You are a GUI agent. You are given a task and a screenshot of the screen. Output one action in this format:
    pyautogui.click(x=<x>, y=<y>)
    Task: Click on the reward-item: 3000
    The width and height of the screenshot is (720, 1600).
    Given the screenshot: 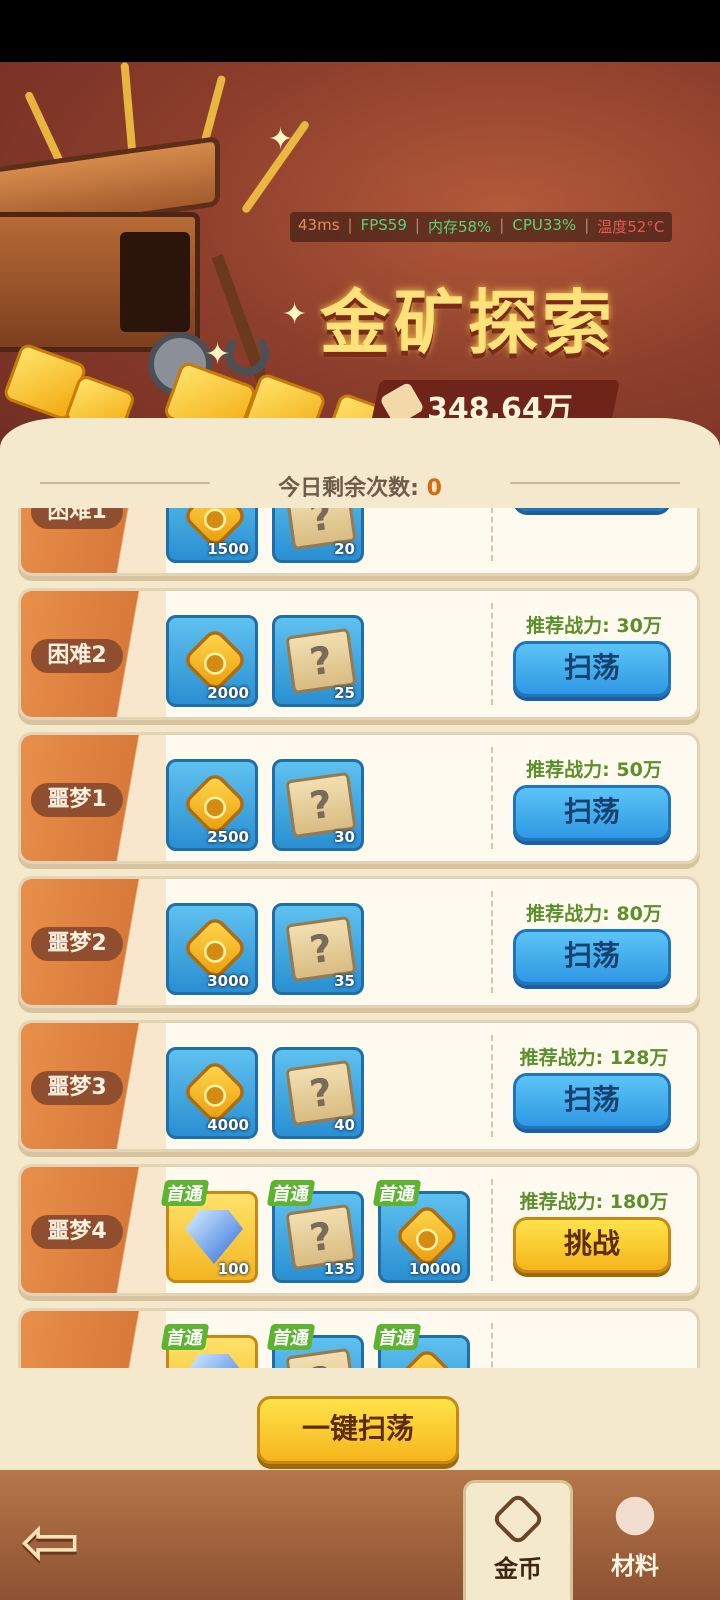 What is the action you would take?
    pyautogui.click(x=212, y=949)
    